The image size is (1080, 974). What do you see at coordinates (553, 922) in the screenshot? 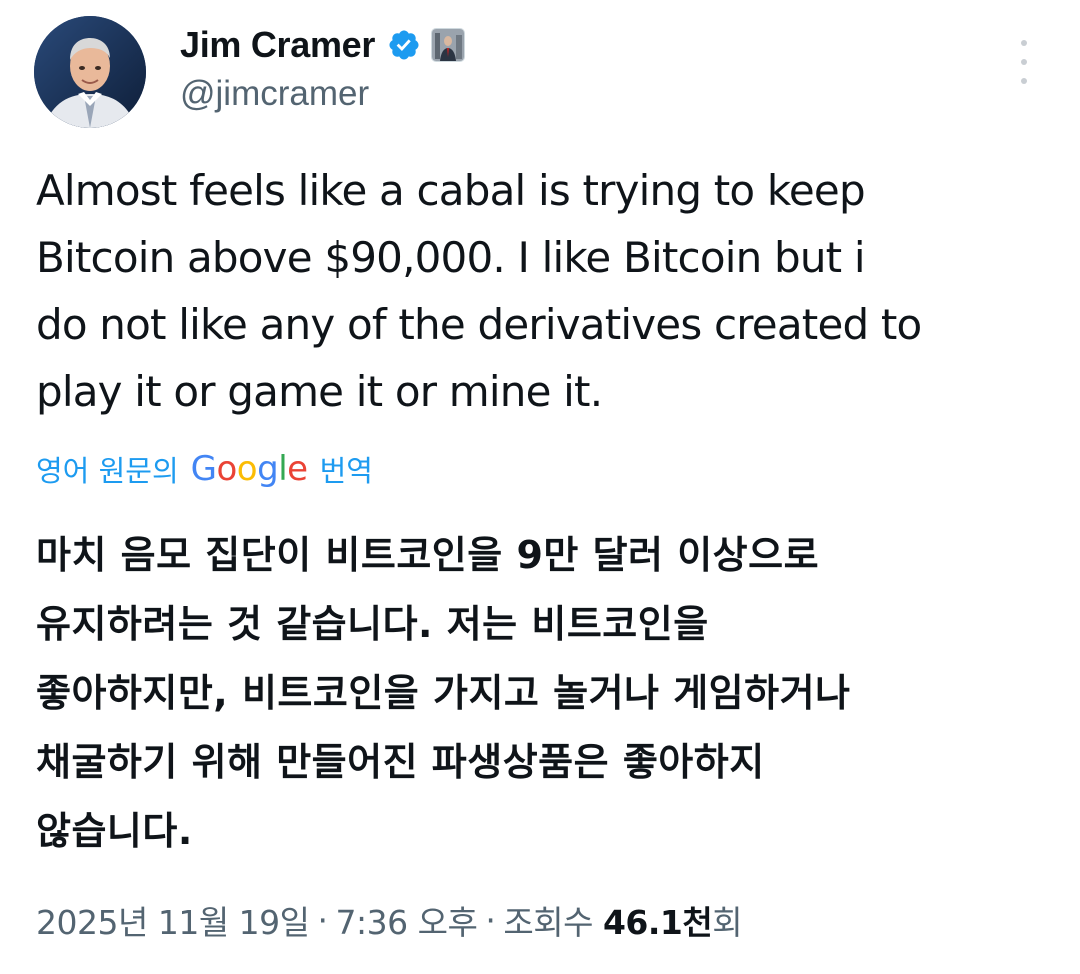
I see `views-label: 조회수` at bounding box center [553, 922].